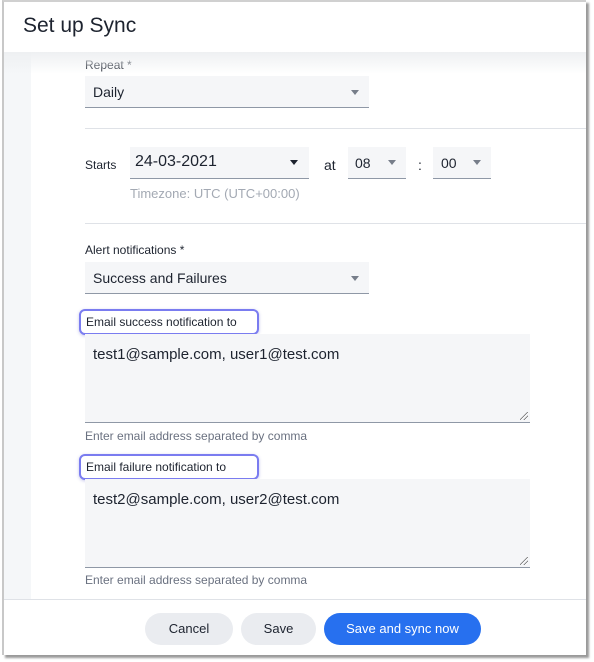  I want to click on cancel-button: Cancel, so click(189, 629).